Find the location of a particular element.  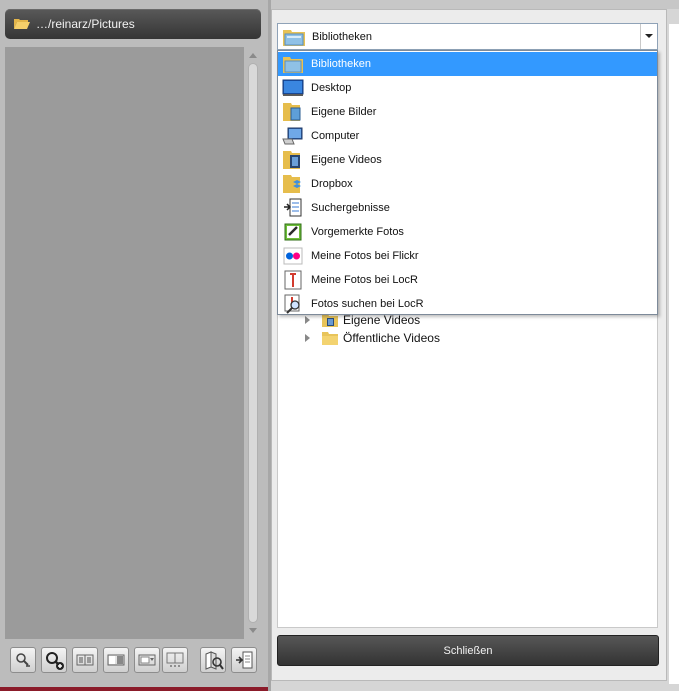

dropdown-item-label: Vorgemerkte Fotos is located at coordinates (357, 232).